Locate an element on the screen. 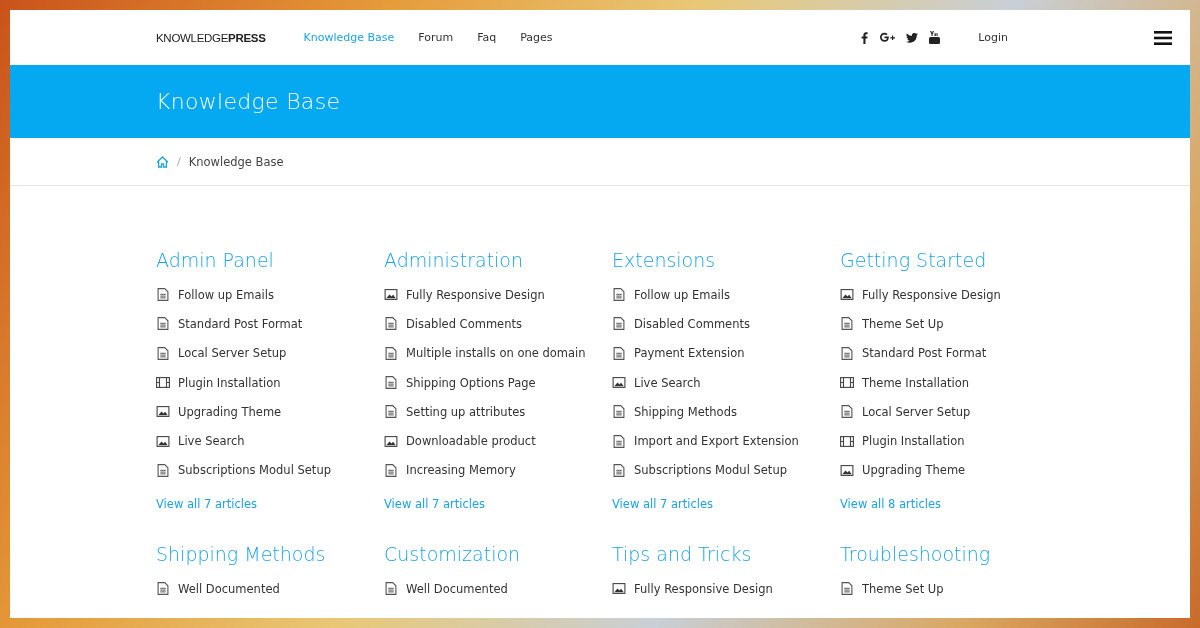 The height and width of the screenshot is (628, 1200). article-link: Import and Export Extension is located at coordinates (716, 441).